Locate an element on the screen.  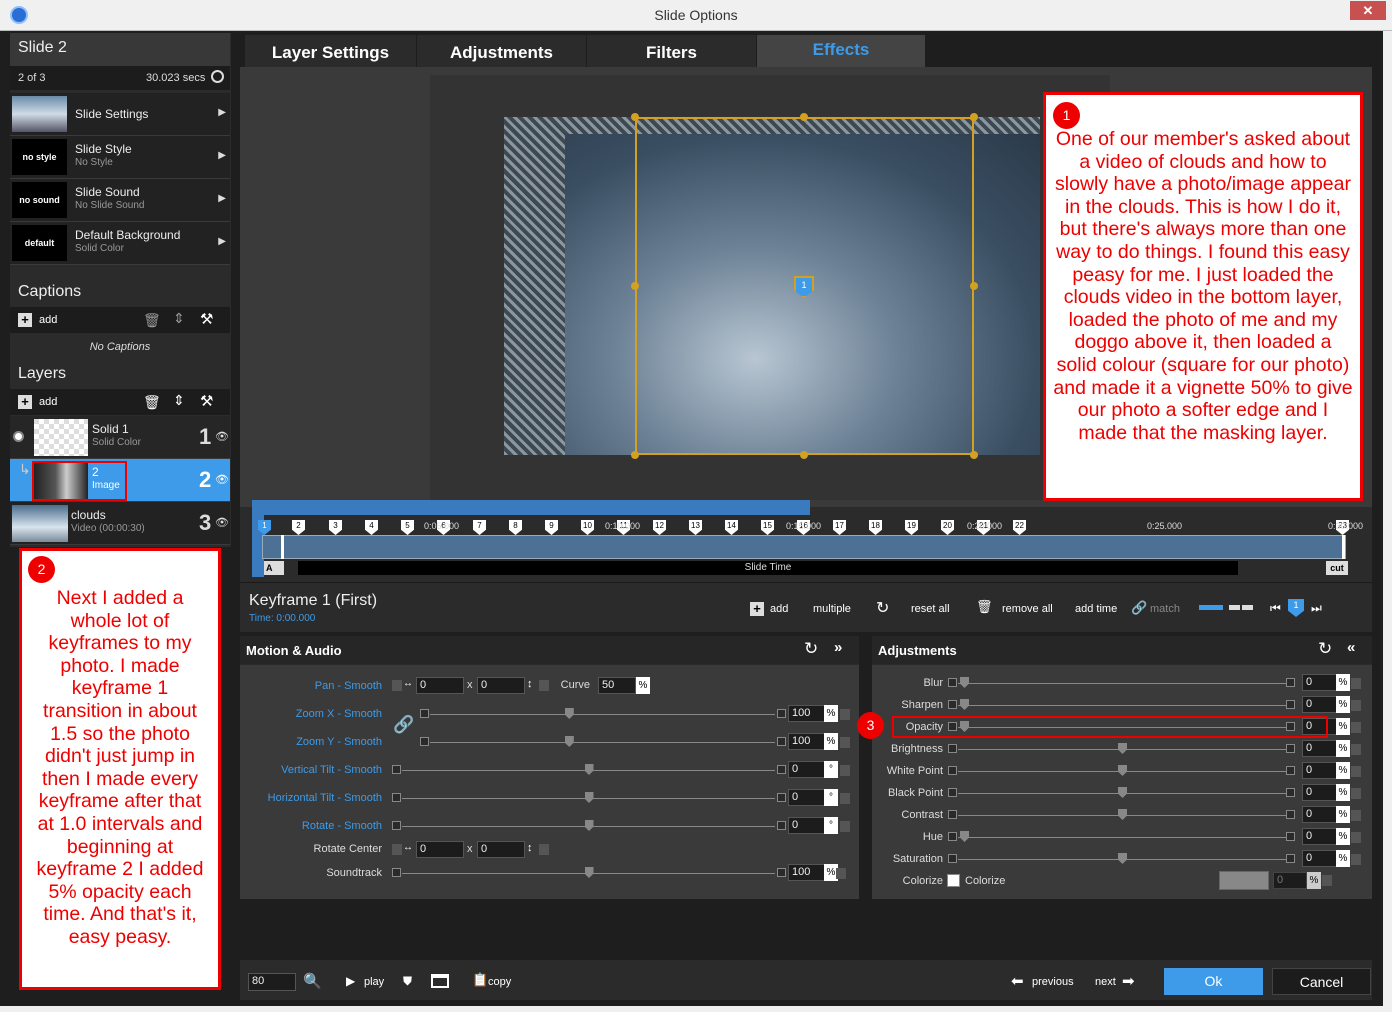
reset-all-button: reset all is located at coordinates (930, 609).